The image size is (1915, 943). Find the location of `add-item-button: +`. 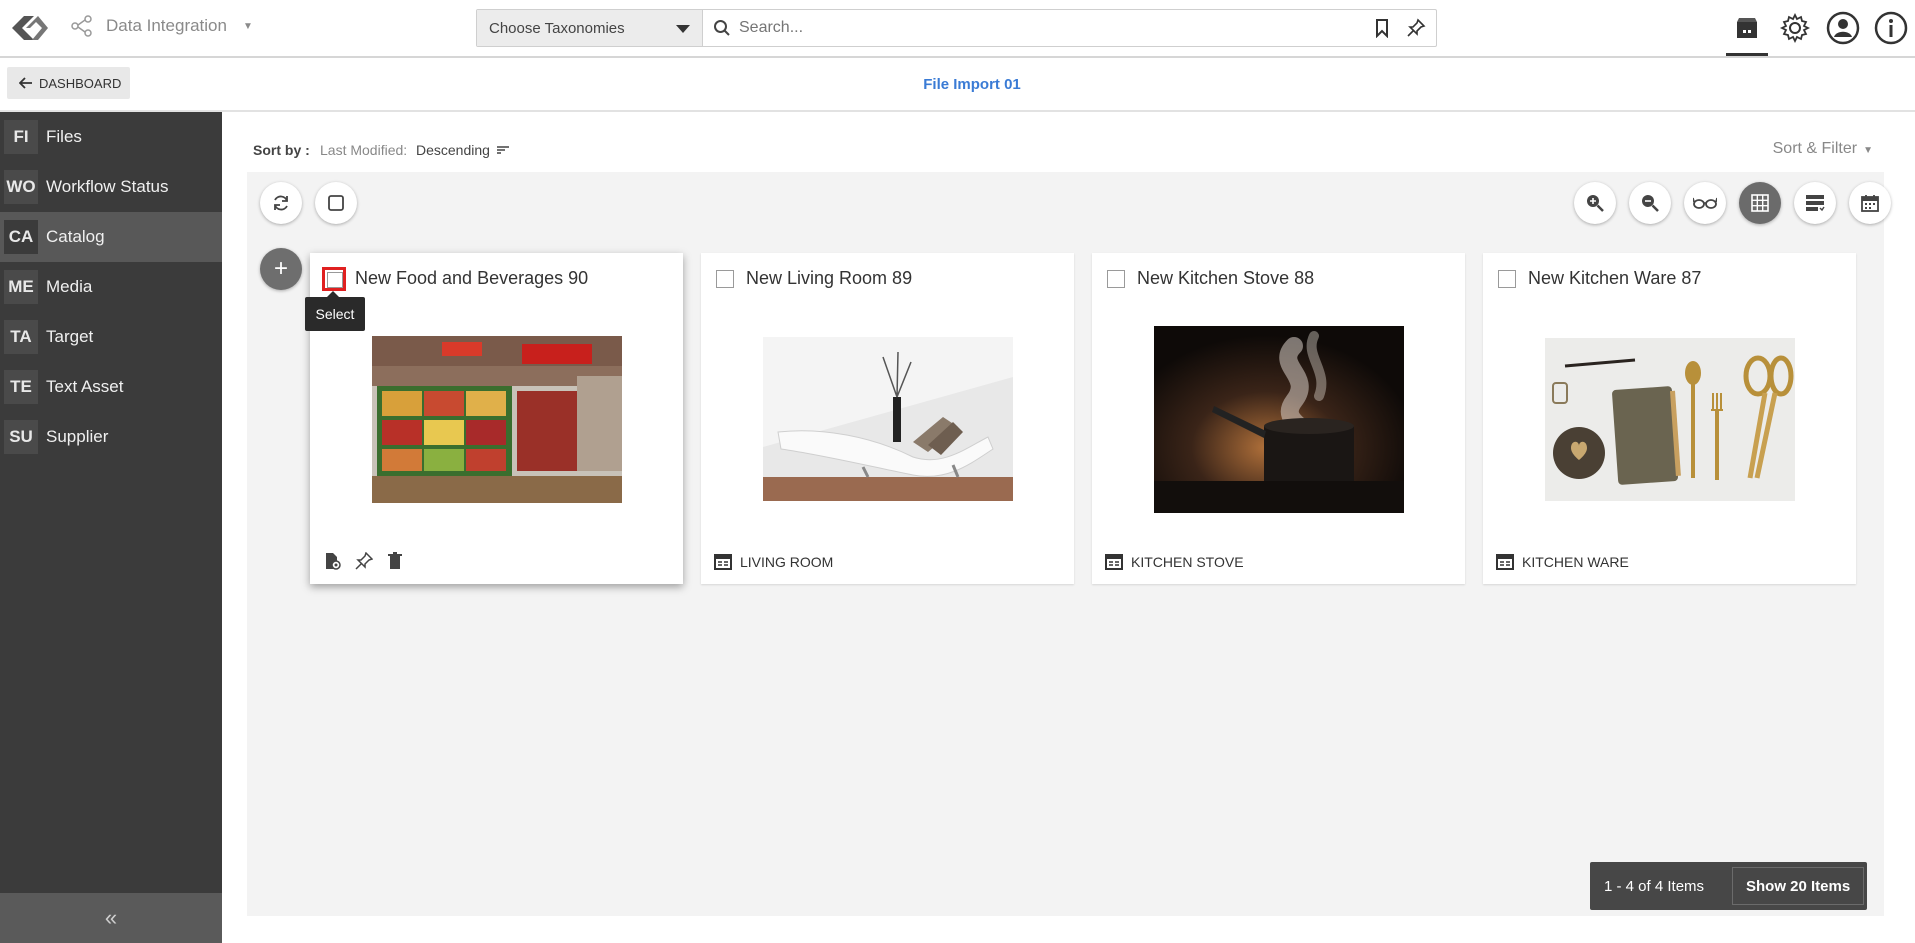

add-item-button: + is located at coordinates (281, 269).